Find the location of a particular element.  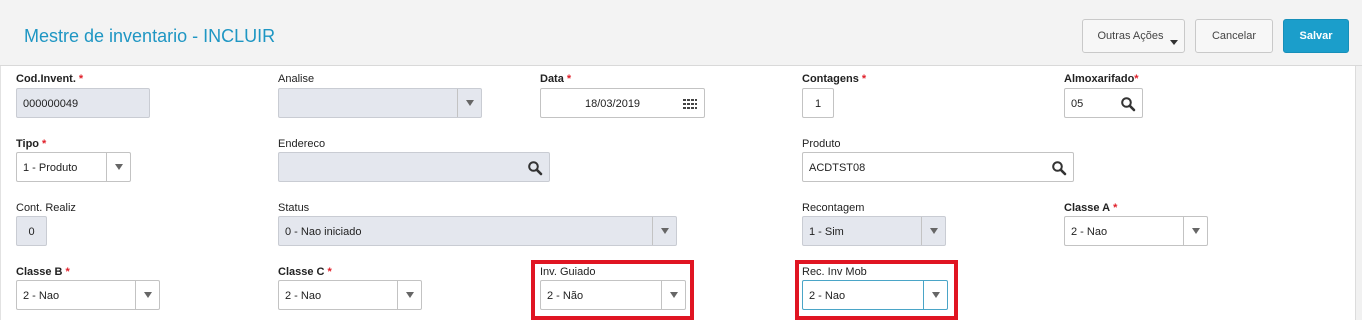

tipo-label: Tipo * is located at coordinates (31, 144).